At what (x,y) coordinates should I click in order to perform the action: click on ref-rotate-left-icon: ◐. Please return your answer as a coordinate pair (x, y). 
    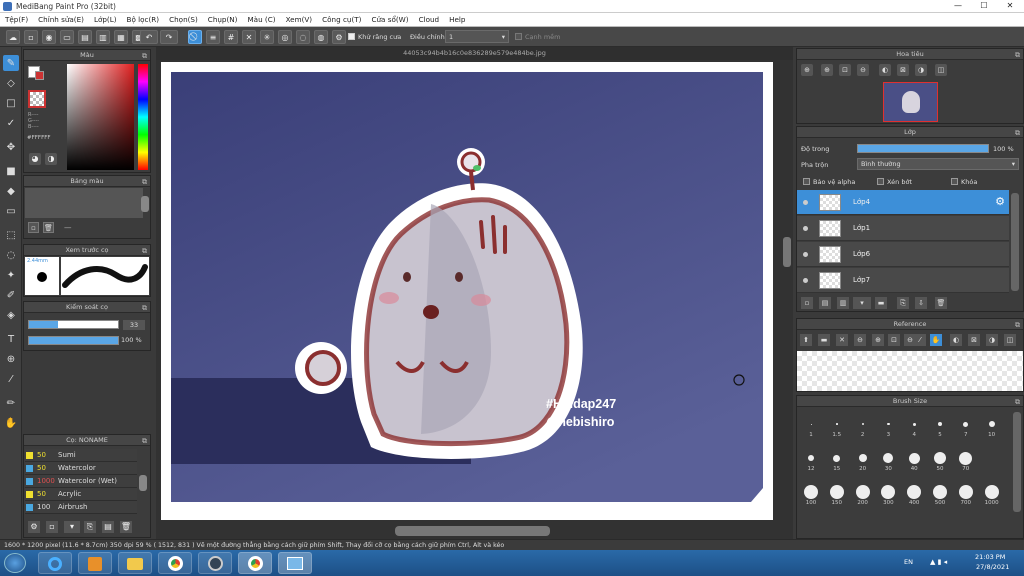
    Looking at the image, I should click on (956, 340).